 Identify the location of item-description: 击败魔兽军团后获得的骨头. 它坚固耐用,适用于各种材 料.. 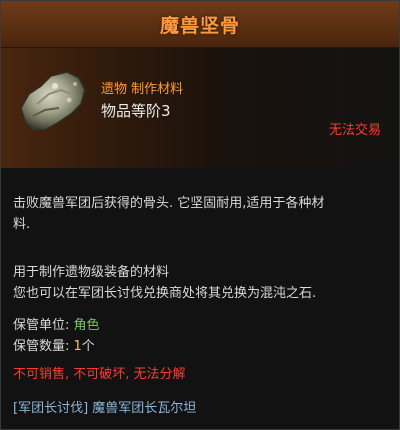
(201, 214).